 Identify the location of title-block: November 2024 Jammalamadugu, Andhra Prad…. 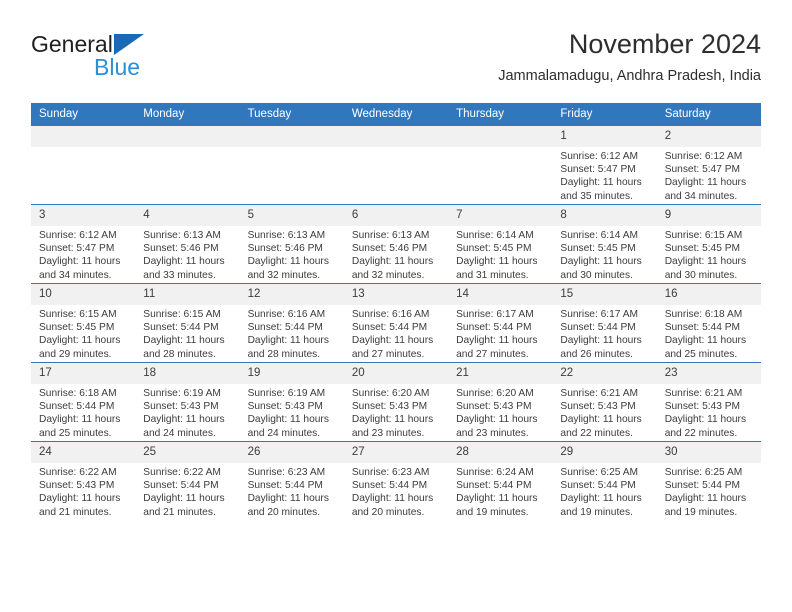
(629, 57).